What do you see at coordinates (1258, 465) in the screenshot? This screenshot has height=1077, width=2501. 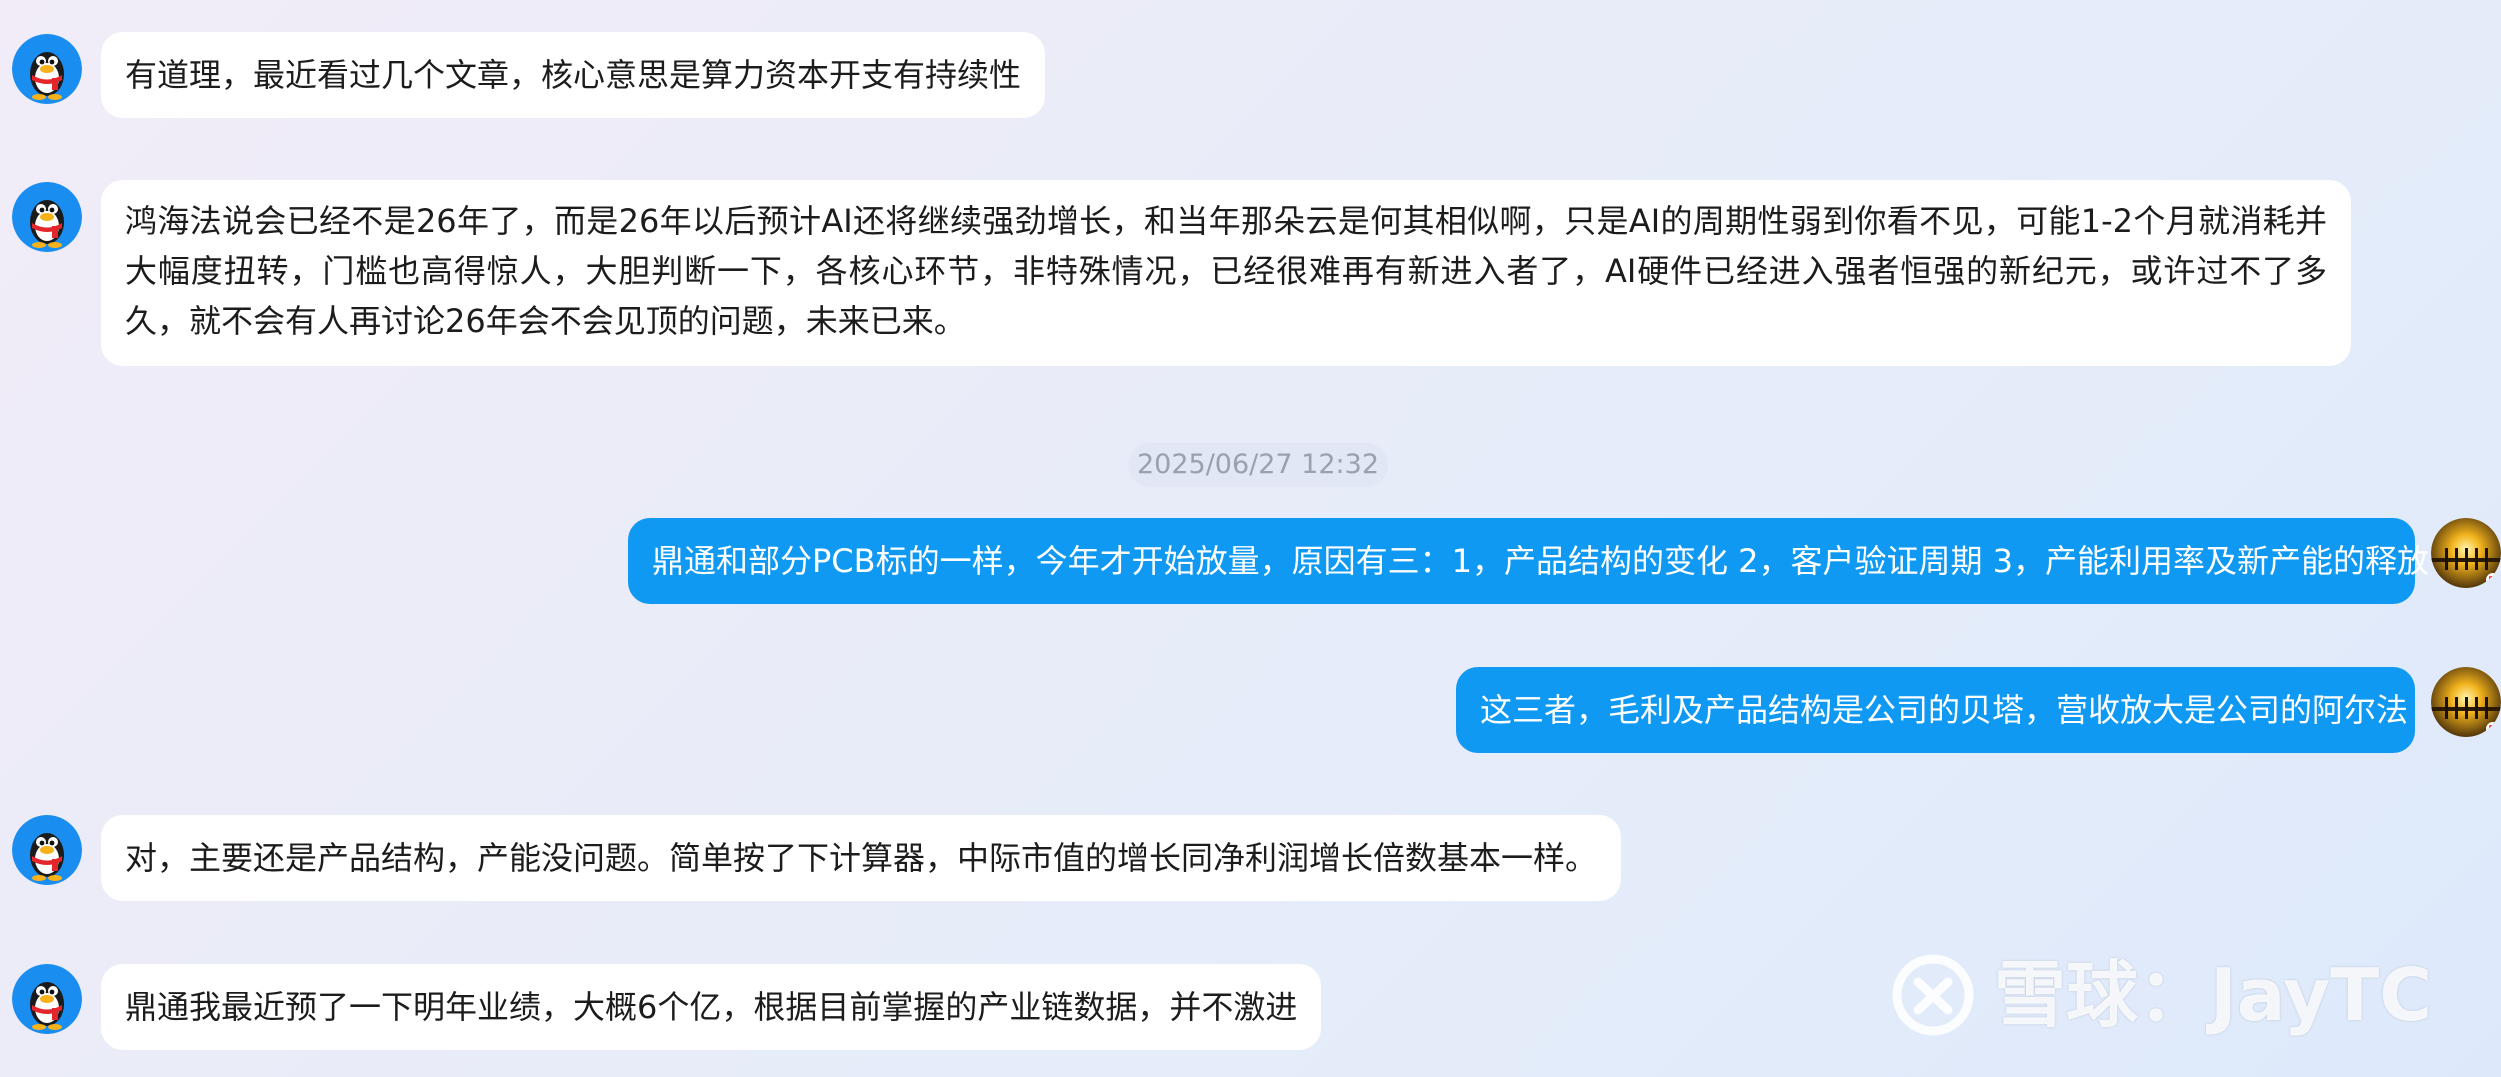 I see `timestamp-label: 2025/06/27 12:32` at bounding box center [1258, 465].